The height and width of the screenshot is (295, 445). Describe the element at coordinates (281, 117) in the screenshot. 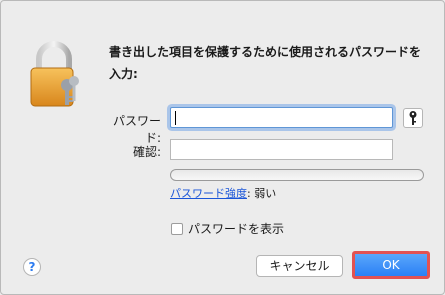

I see `password-field` at that location.